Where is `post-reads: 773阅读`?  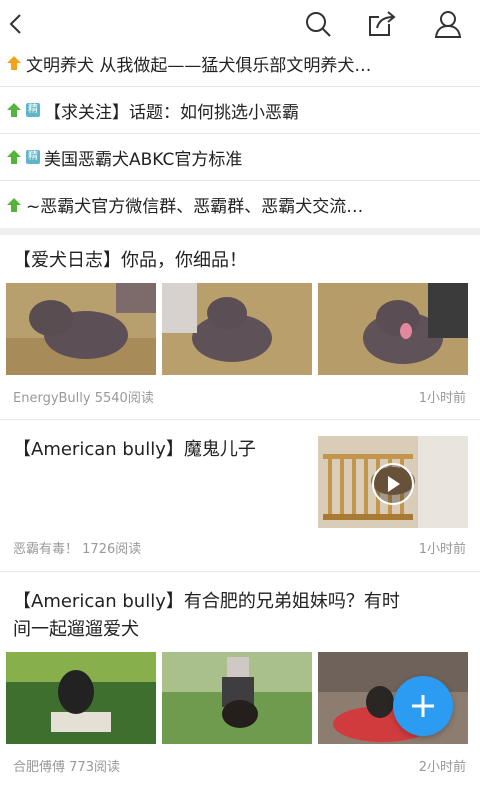
post-reads: 773阅读 is located at coordinates (94, 767).